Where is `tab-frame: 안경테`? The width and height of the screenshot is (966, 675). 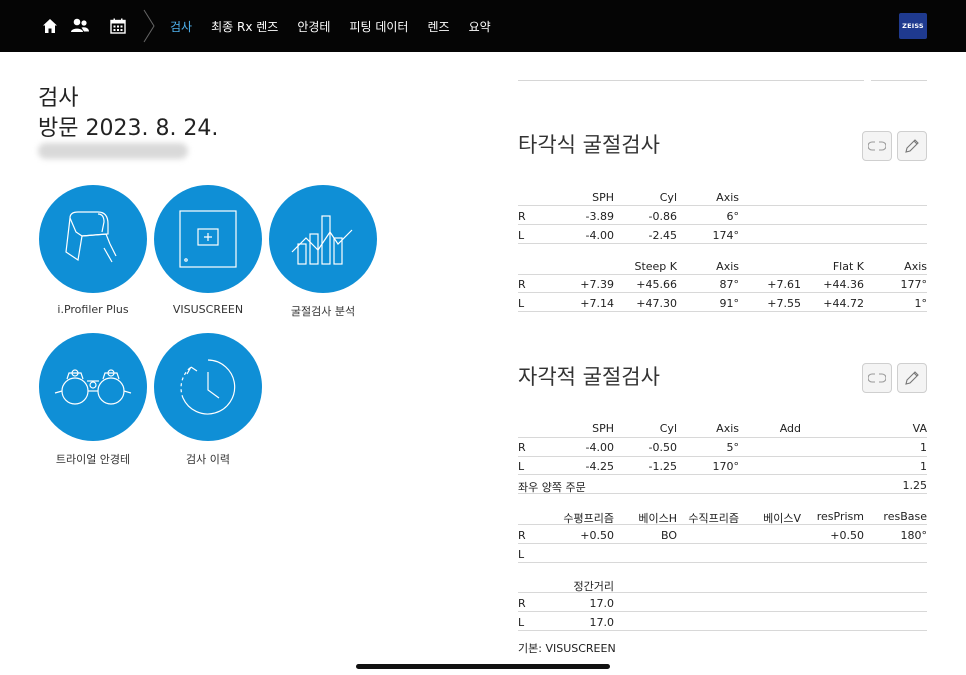 tab-frame: 안경테 is located at coordinates (313, 26).